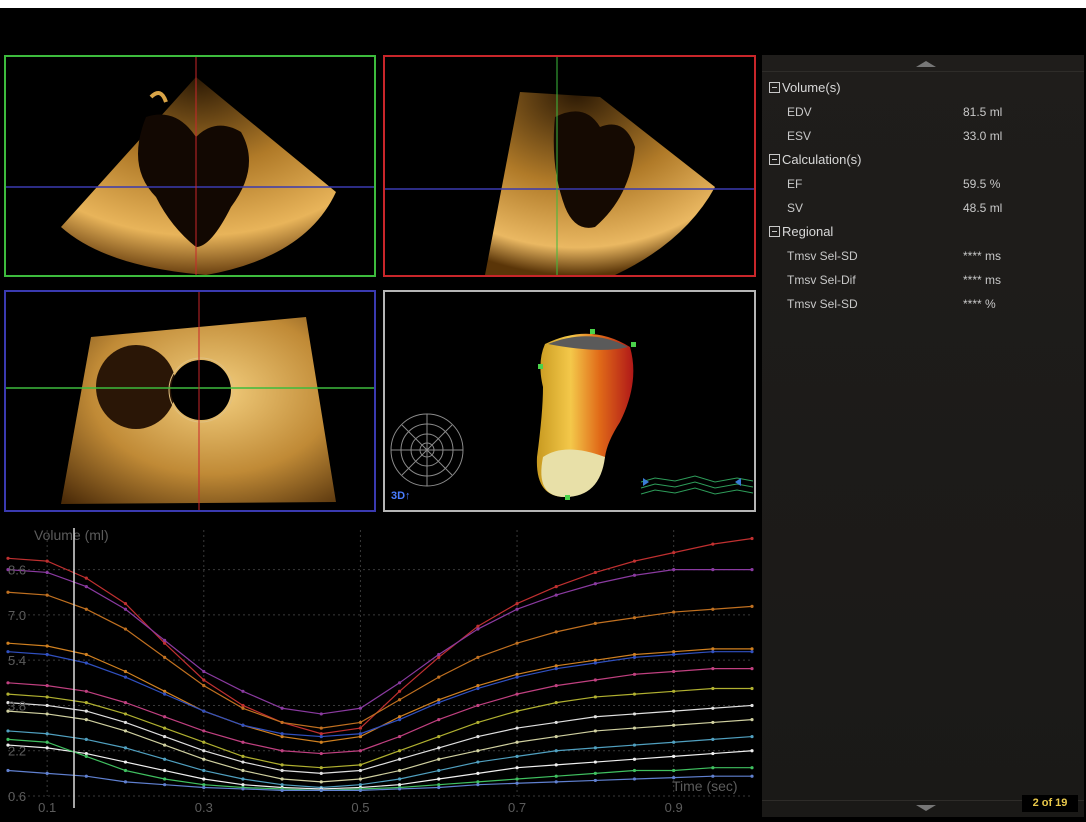 Image resolution: width=1086 pixels, height=822 pixels. I want to click on section-header: Calculation(s), so click(815, 160).